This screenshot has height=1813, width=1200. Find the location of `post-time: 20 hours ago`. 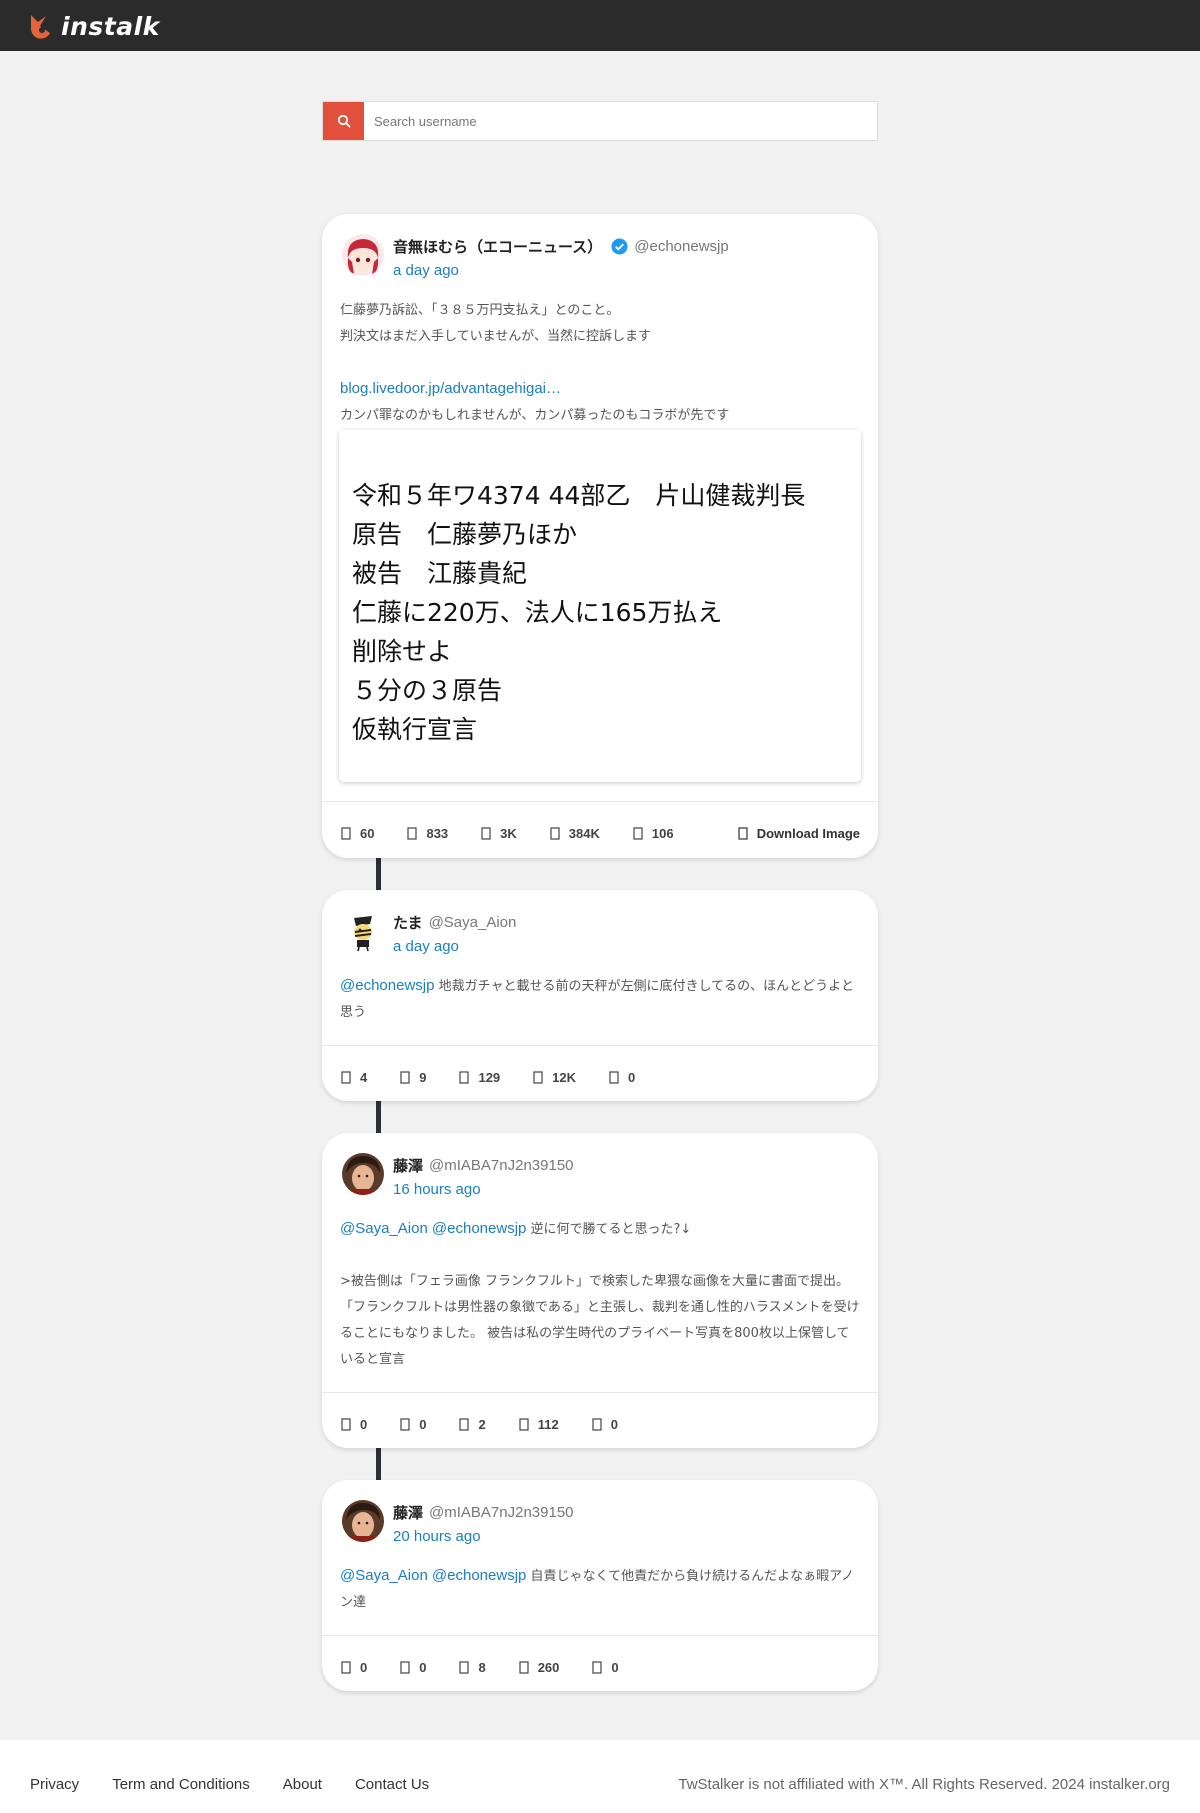

post-time: 20 hours ago is located at coordinates (437, 1536).